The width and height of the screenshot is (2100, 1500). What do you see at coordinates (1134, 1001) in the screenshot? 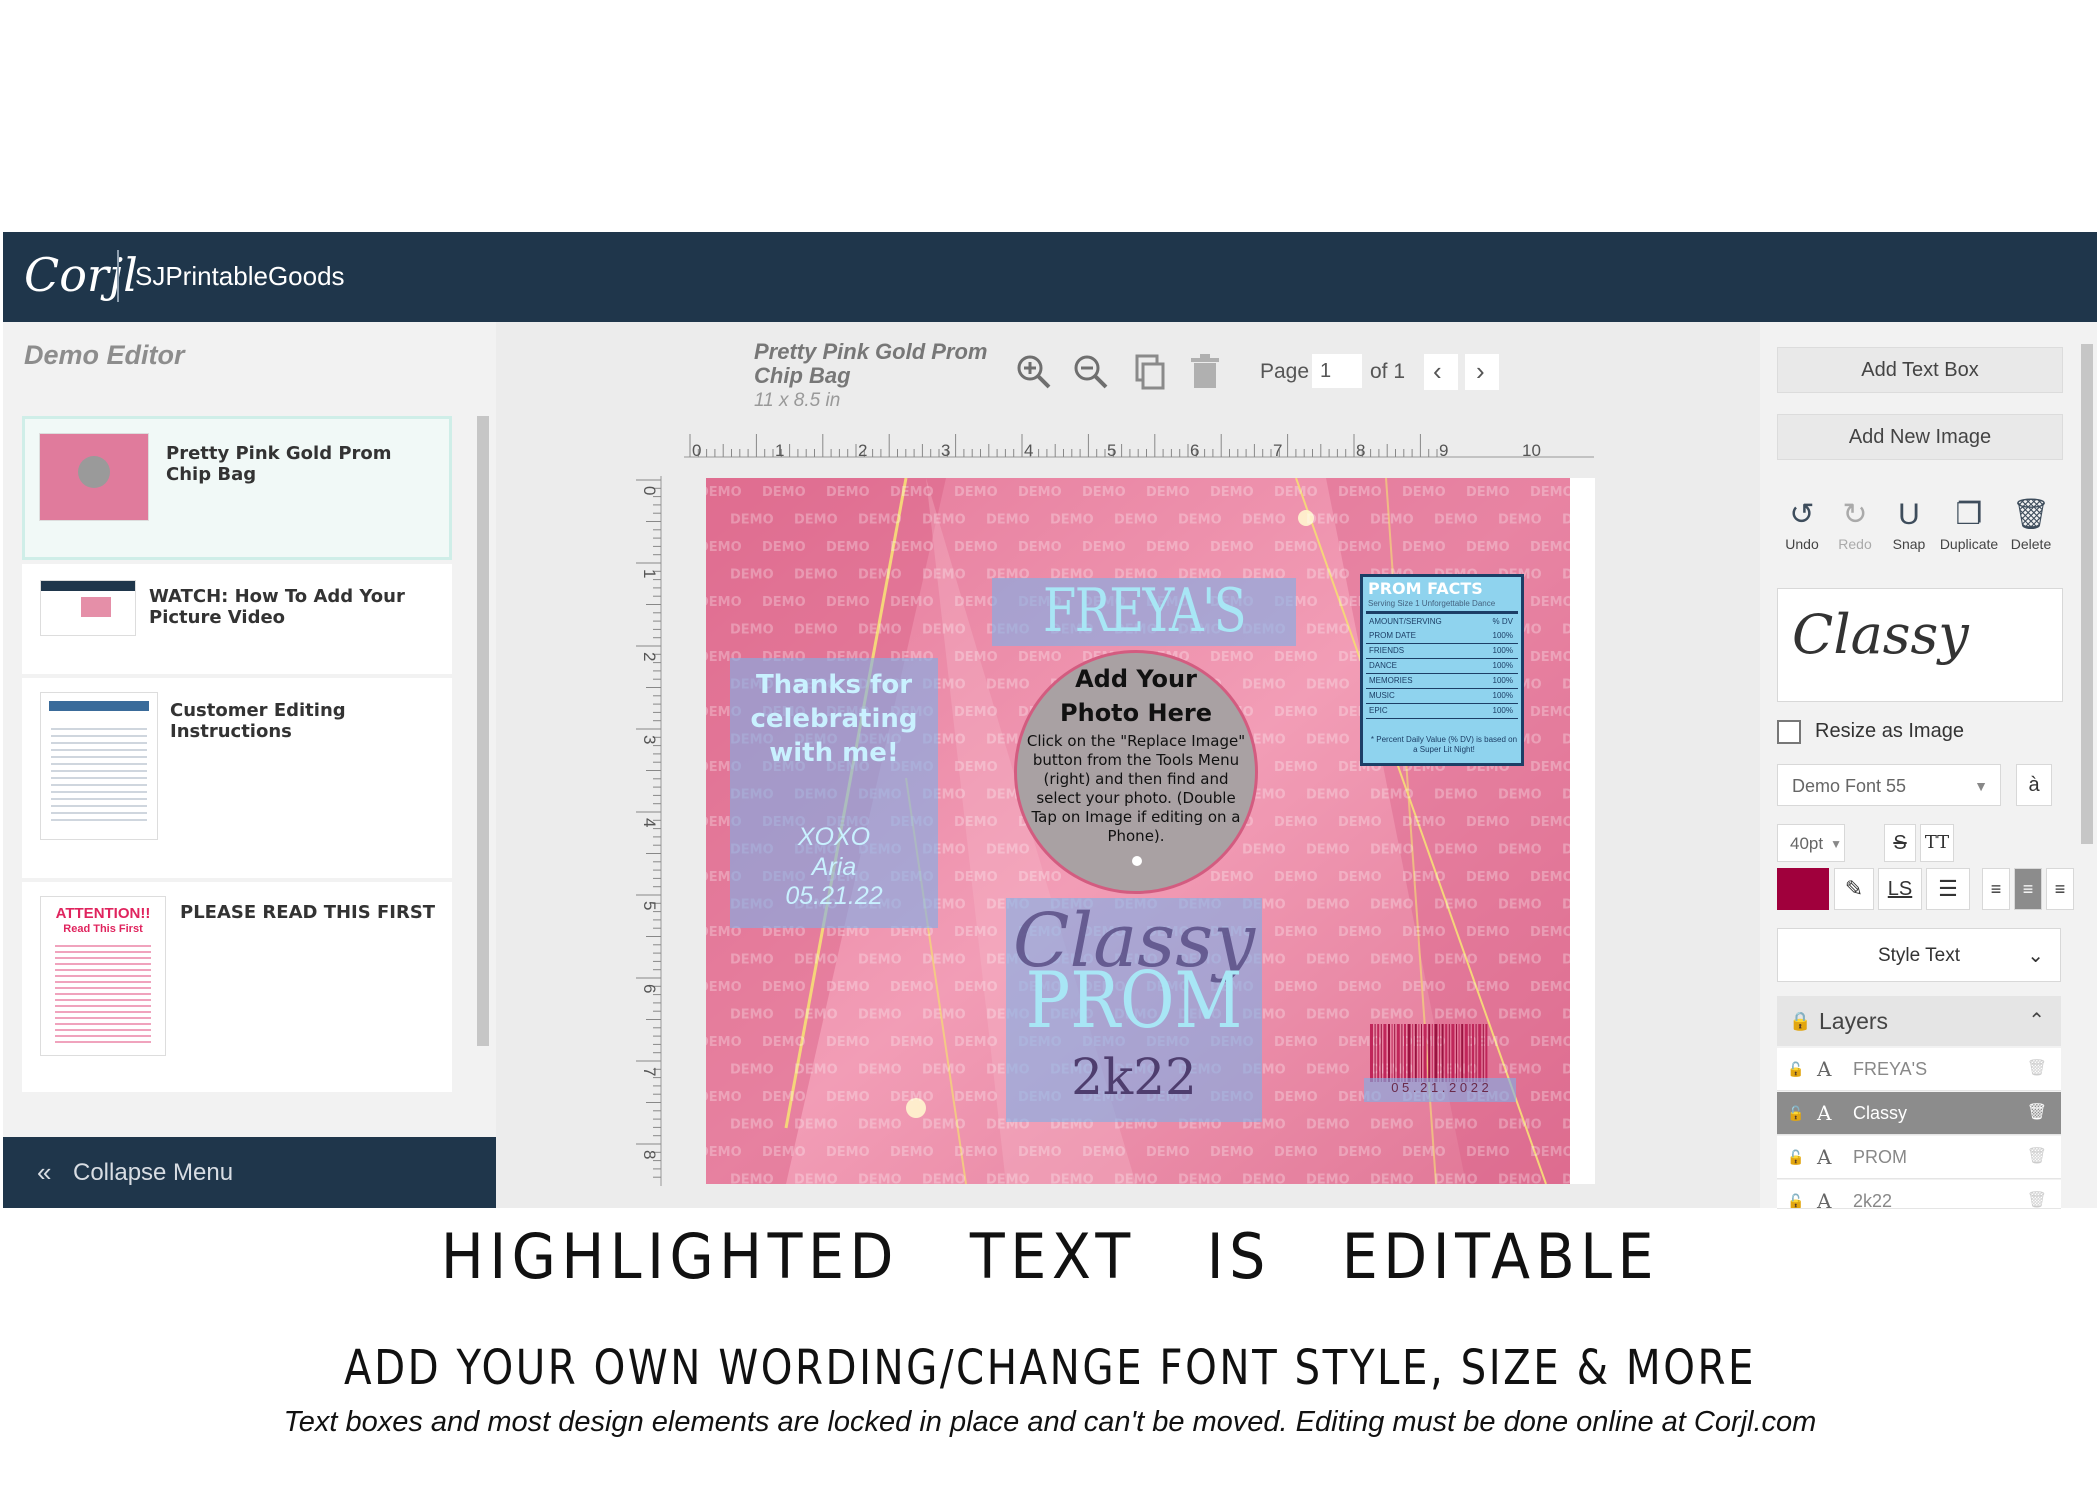
I see `prom-text: PROM` at bounding box center [1134, 1001].